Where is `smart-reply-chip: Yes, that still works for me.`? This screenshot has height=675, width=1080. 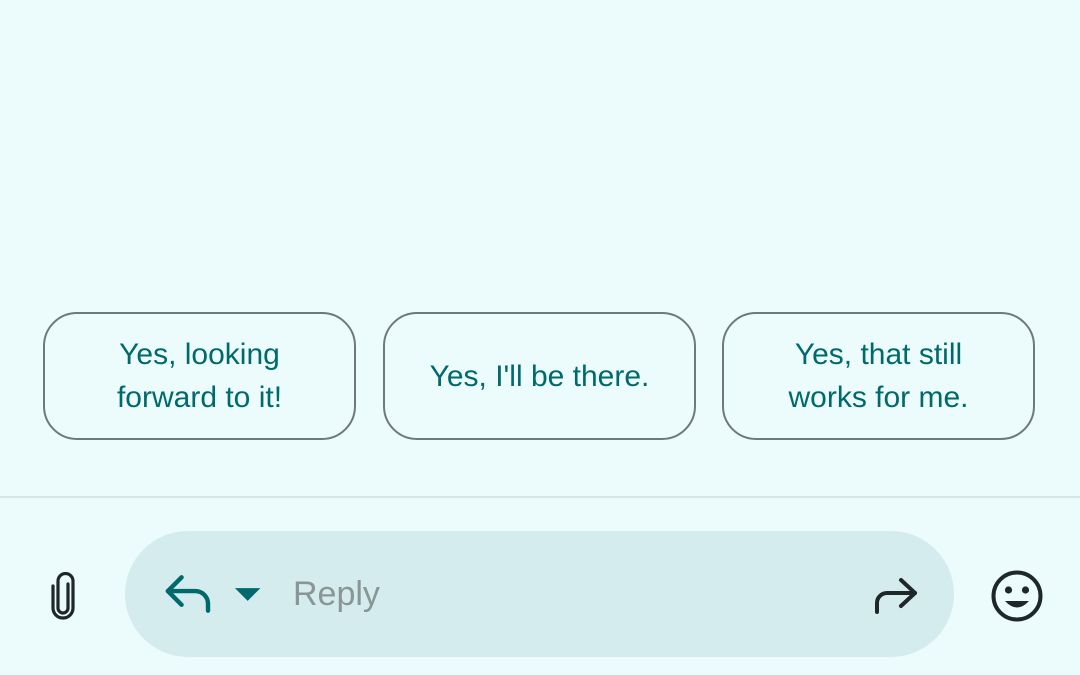
smart-reply-chip: Yes, that still works for me. is located at coordinates (878, 376).